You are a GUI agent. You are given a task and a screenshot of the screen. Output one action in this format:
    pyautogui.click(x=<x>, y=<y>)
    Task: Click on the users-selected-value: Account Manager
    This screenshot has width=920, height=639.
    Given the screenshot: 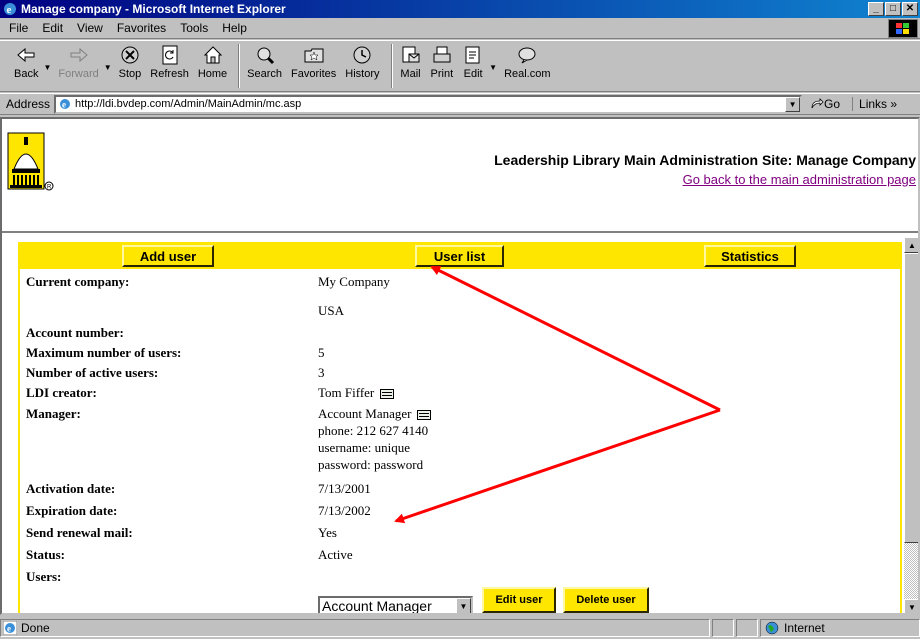 What is the action you would take?
    pyautogui.click(x=377, y=605)
    